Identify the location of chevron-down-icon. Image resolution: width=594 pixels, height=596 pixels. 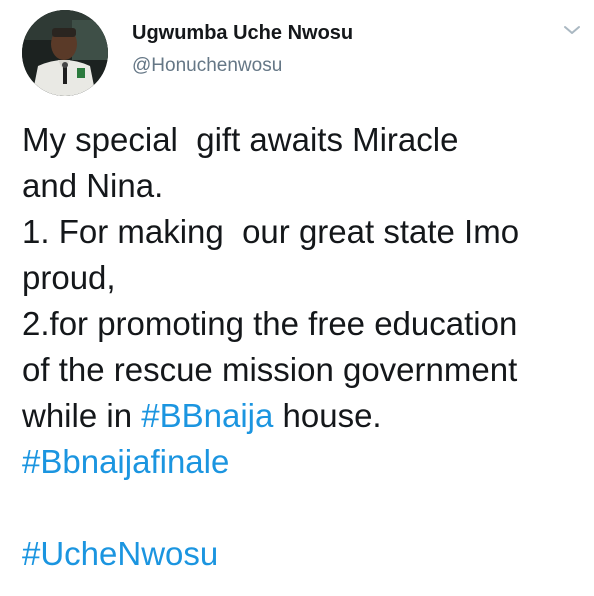
(572, 30).